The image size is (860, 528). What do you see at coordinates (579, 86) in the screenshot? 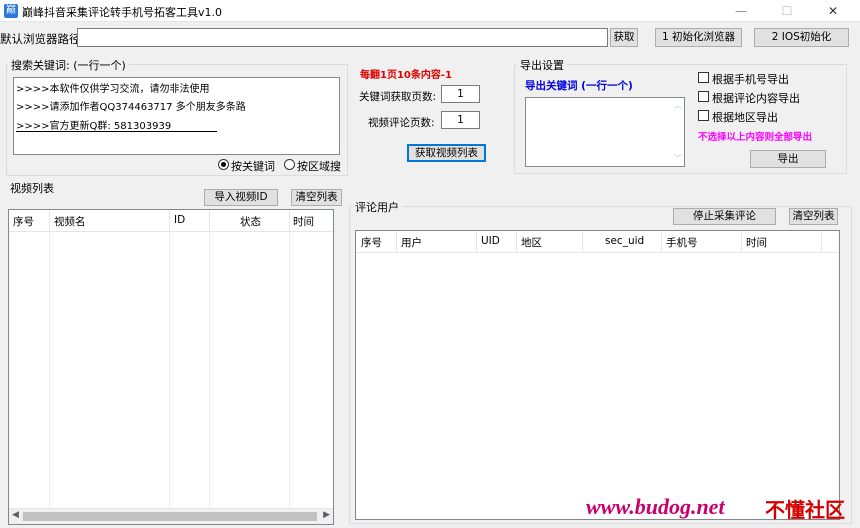
I see `export-keyword-label: 导出关键词 (一行一个)` at bounding box center [579, 86].